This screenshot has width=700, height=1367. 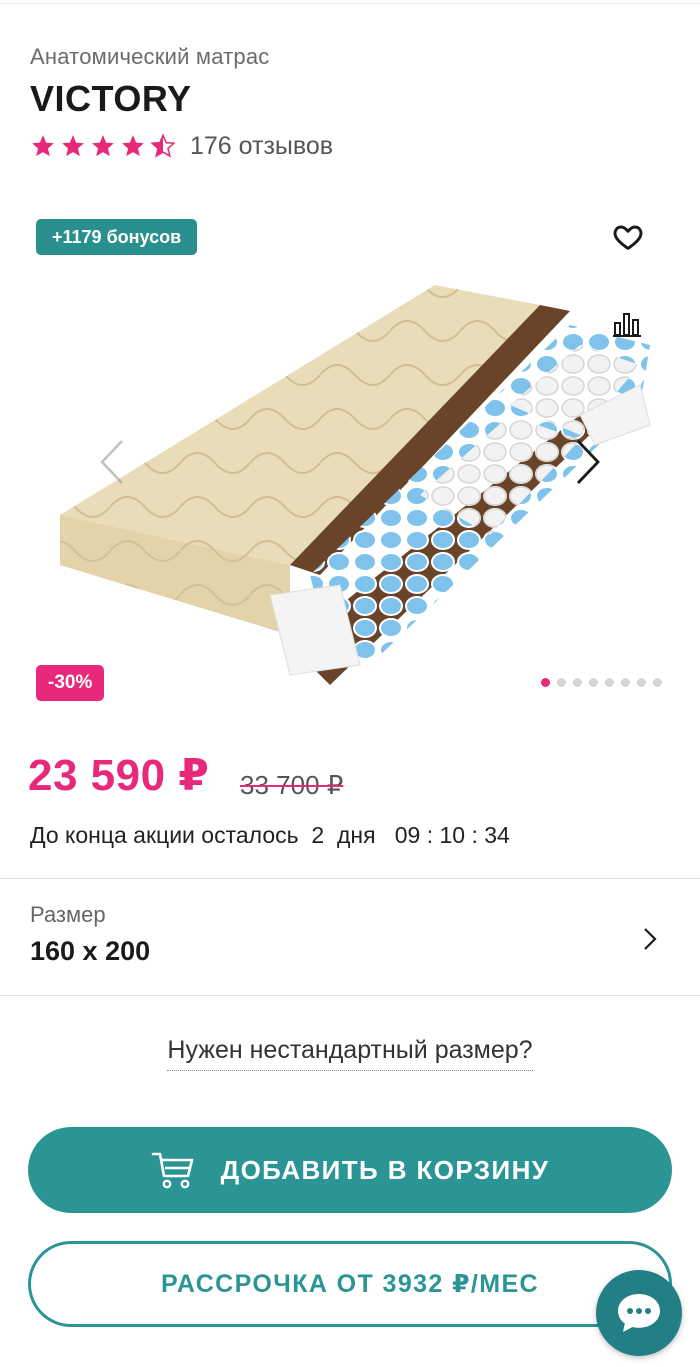 I want to click on slide-dot-active, so click(x=545, y=682).